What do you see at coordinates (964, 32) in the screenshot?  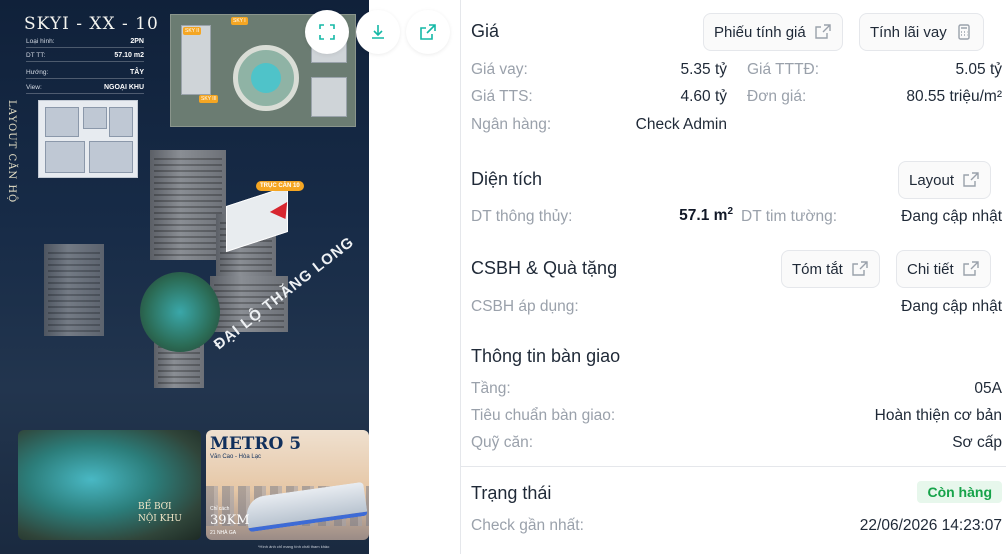 I see `calculator-icon` at bounding box center [964, 32].